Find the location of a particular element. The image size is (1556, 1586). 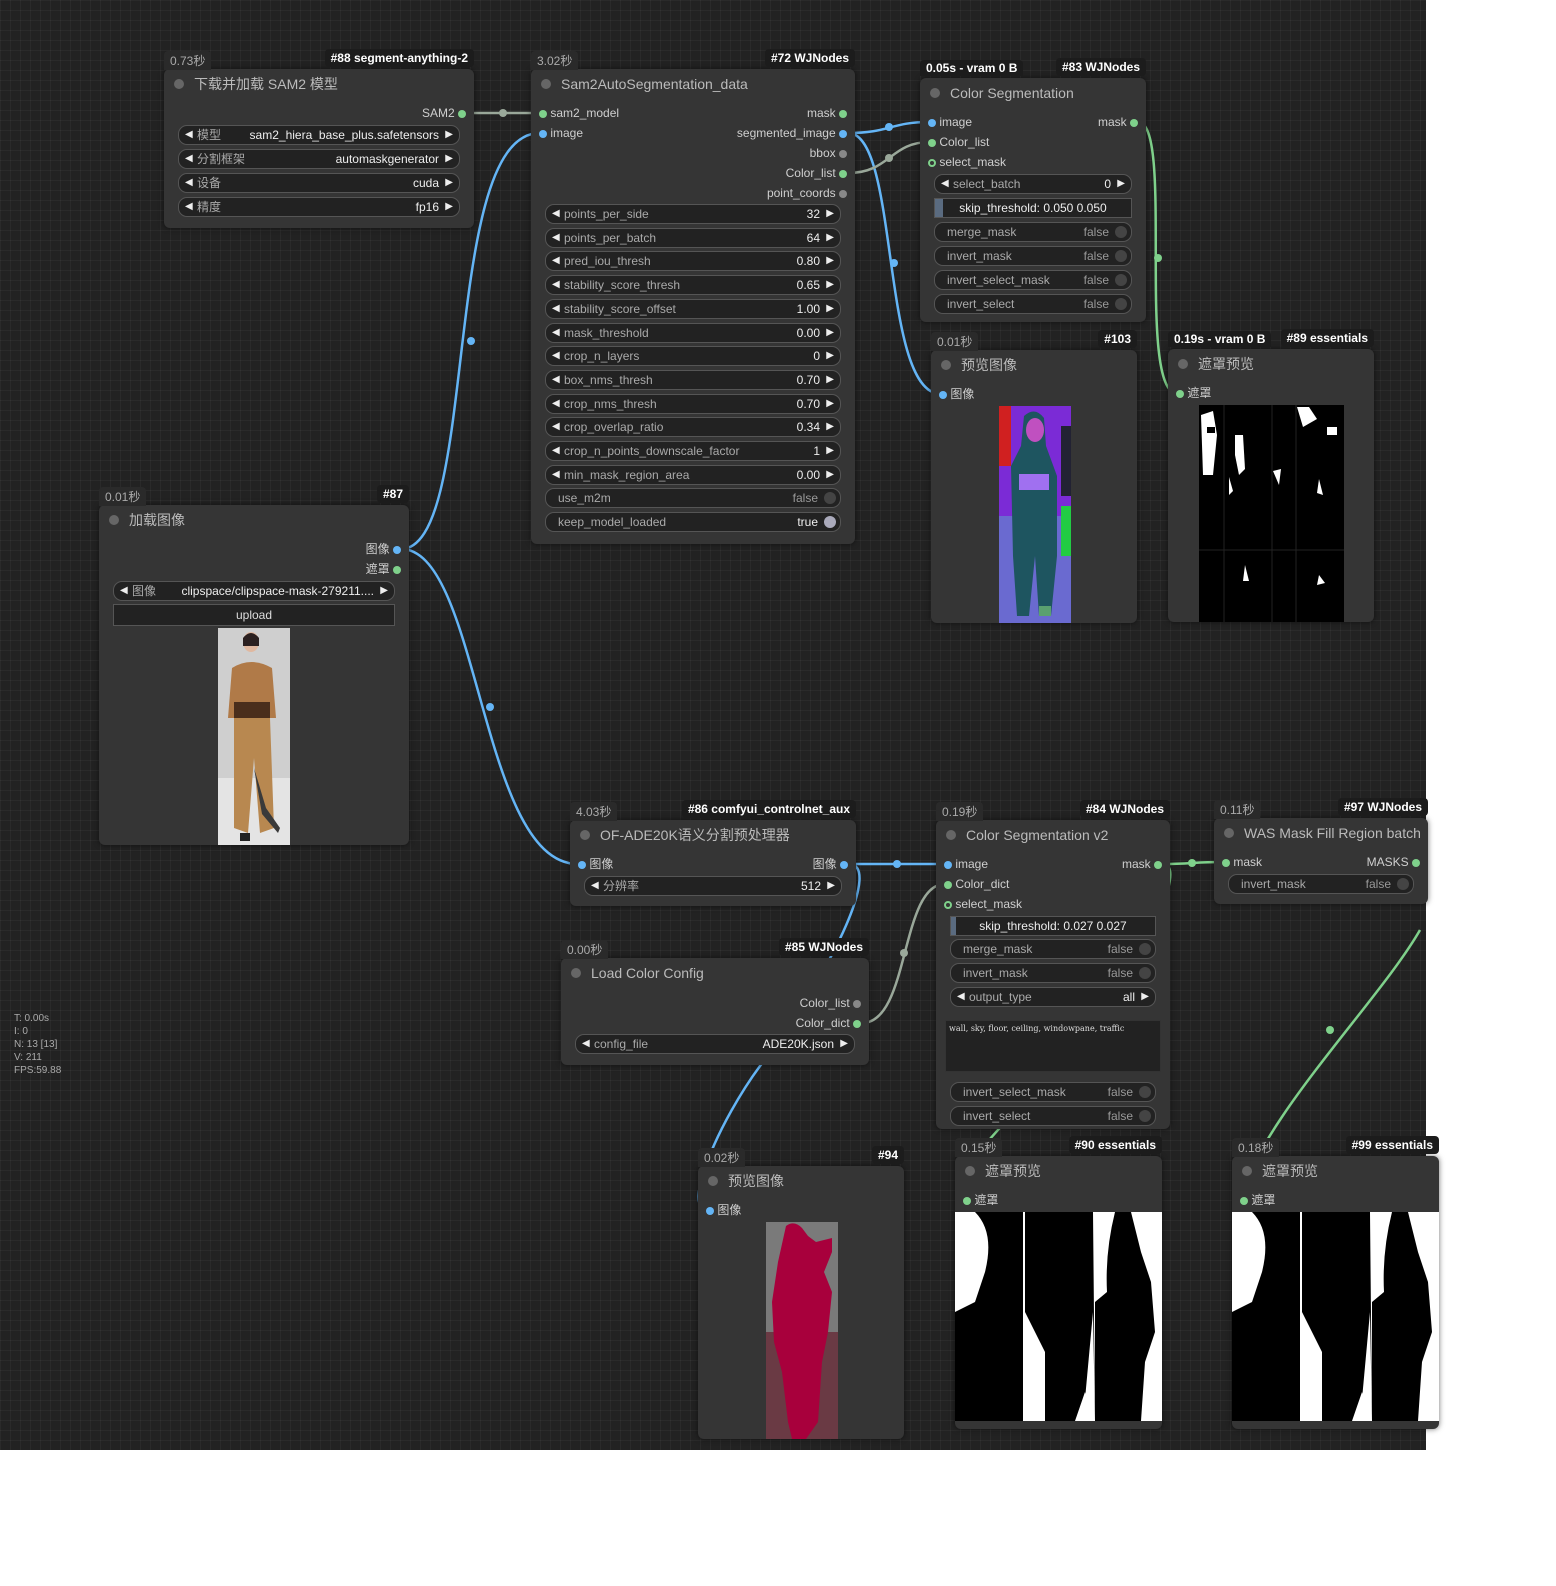

param-stepper: ◀ stability_score_thresh 0.65 ▶ is located at coordinates (693, 285).